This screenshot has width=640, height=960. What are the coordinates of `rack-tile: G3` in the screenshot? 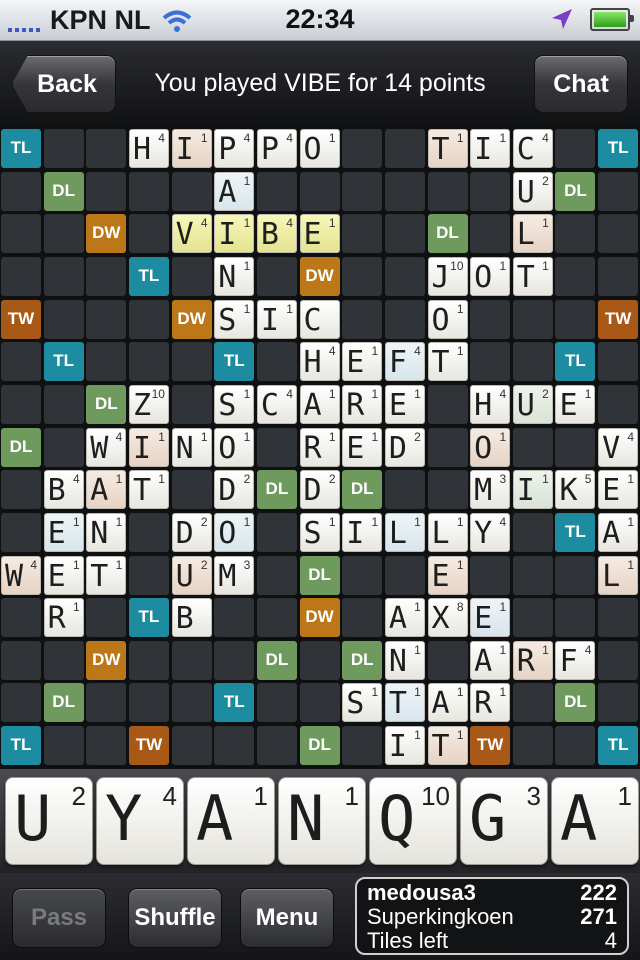 It's located at (504, 821).